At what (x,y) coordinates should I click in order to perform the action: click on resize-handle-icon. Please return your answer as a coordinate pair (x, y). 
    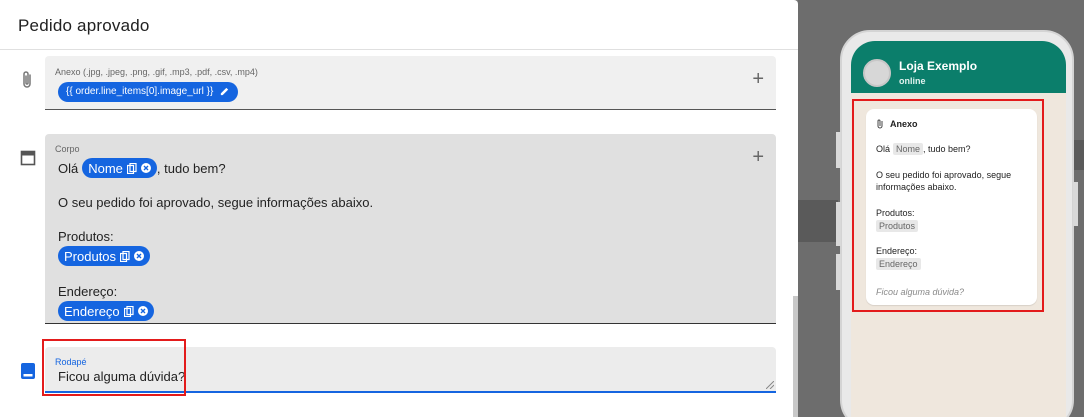
    Looking at the image, I should click on (770, 385).